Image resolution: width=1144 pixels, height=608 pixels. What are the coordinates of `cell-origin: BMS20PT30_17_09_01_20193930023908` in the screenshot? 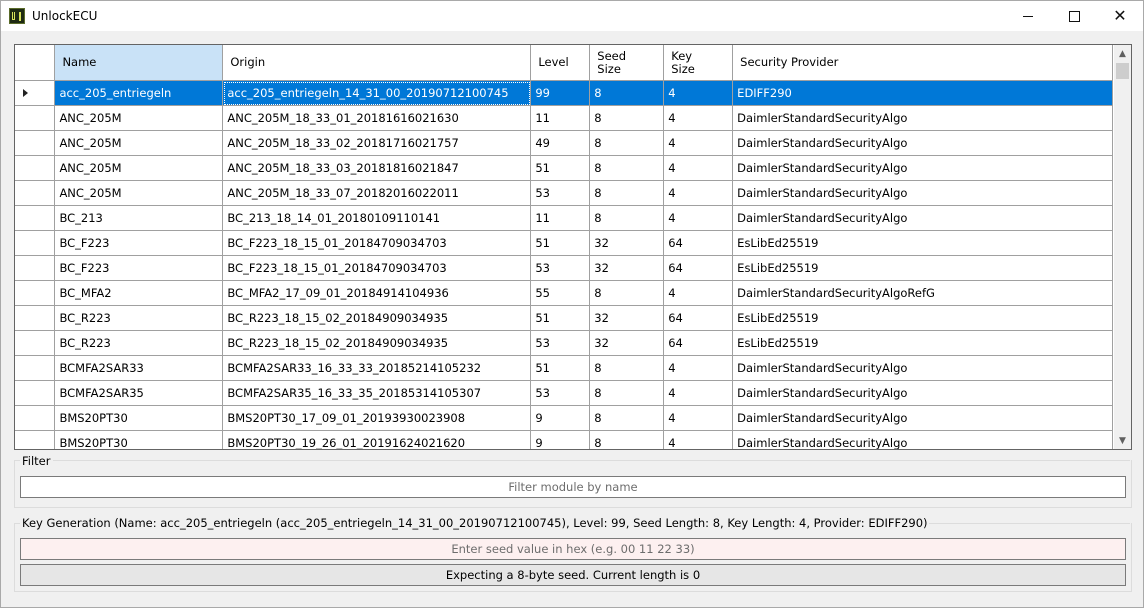 It's located at (377, 418).